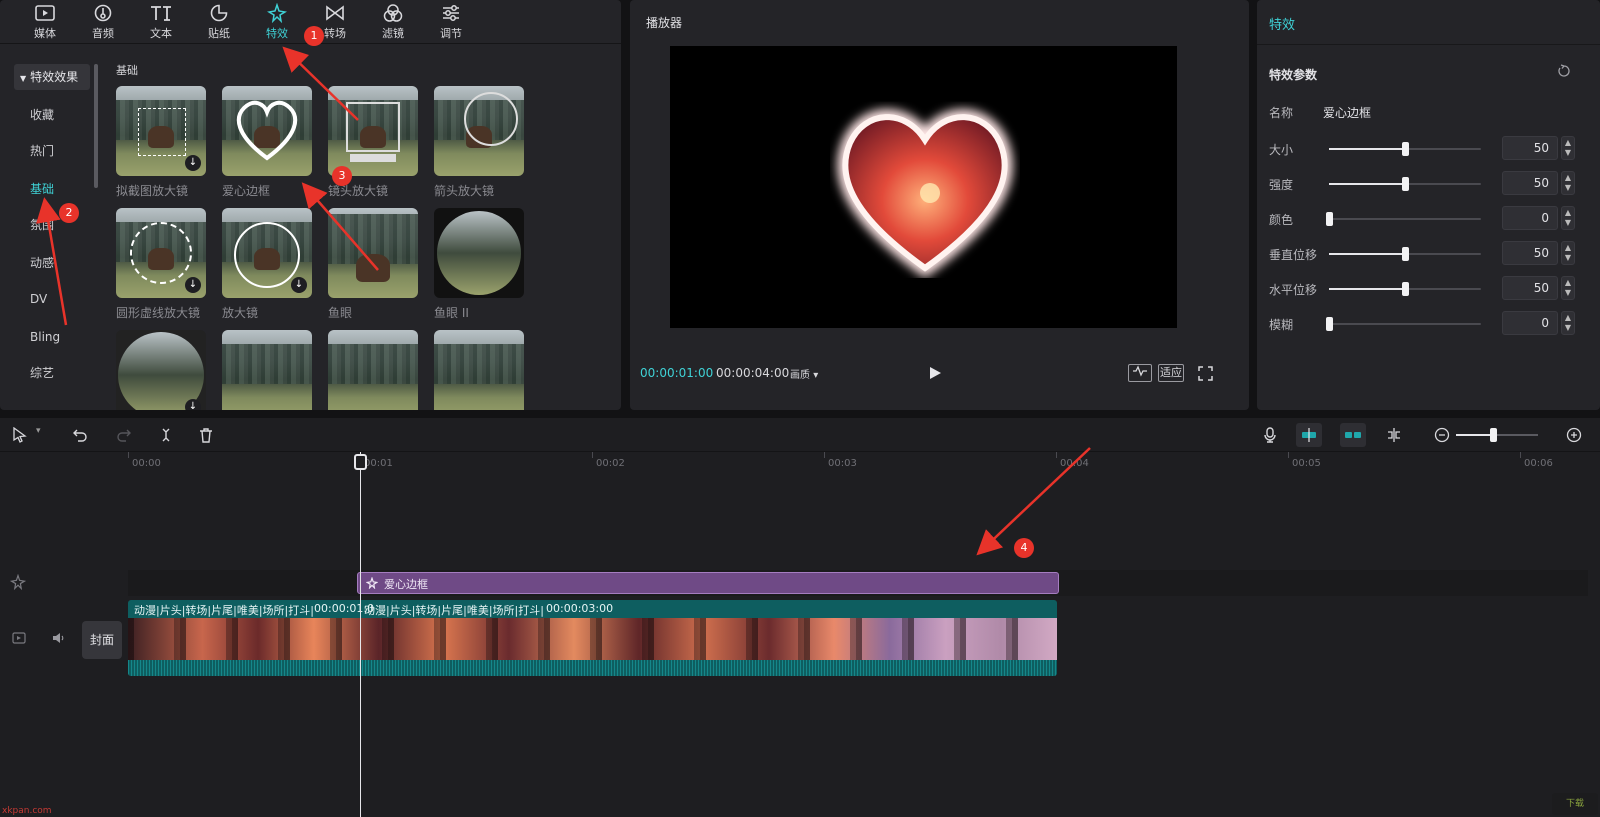 The width and height of the screenshot is (1600, 817). What do you see at coordinates (52, 225) in the screenshot?
I see `sidebar-item-atmosphere: 氛围` at bounding box center [52, 225].